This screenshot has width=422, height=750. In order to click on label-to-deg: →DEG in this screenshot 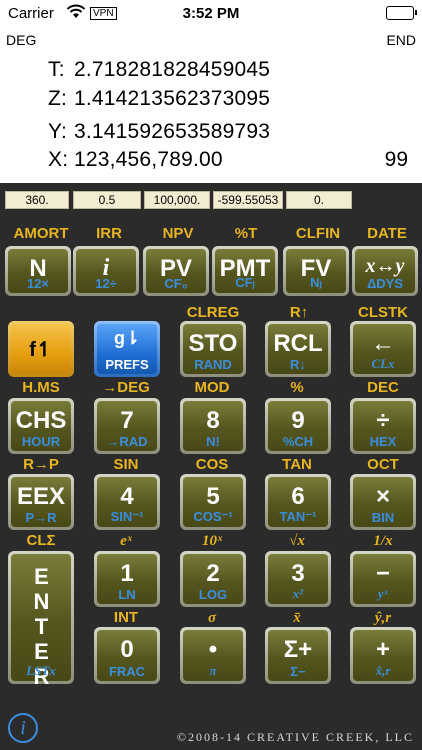, I will do `click(126, 387)`.